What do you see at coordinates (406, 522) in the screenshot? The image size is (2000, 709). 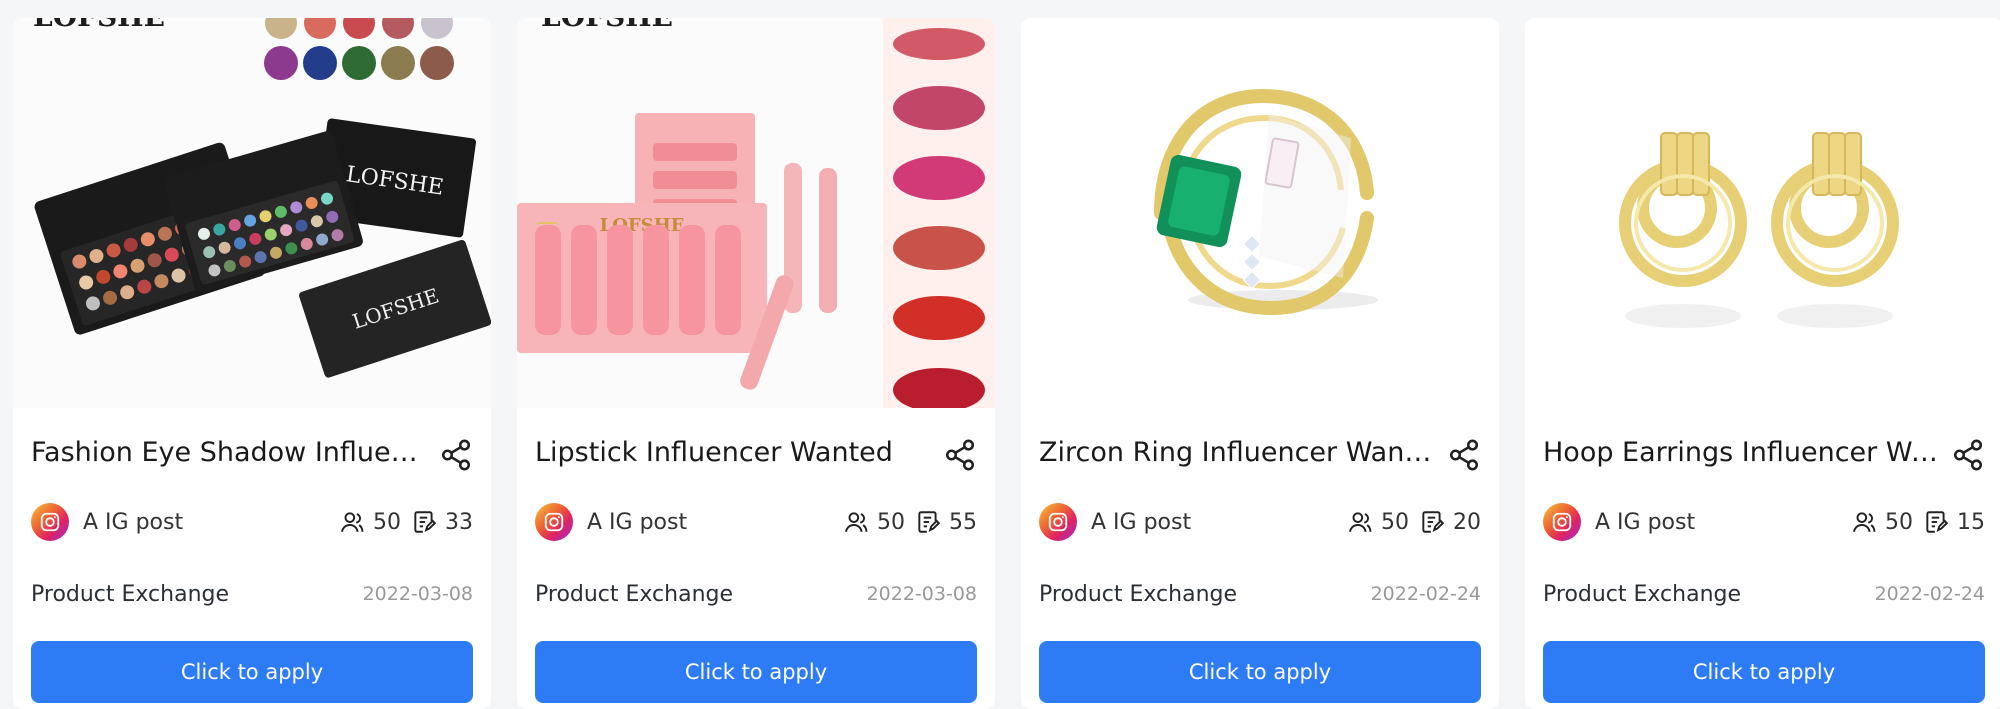 I see `campaign-stats: 50 33` at bounding box center [406, 522].